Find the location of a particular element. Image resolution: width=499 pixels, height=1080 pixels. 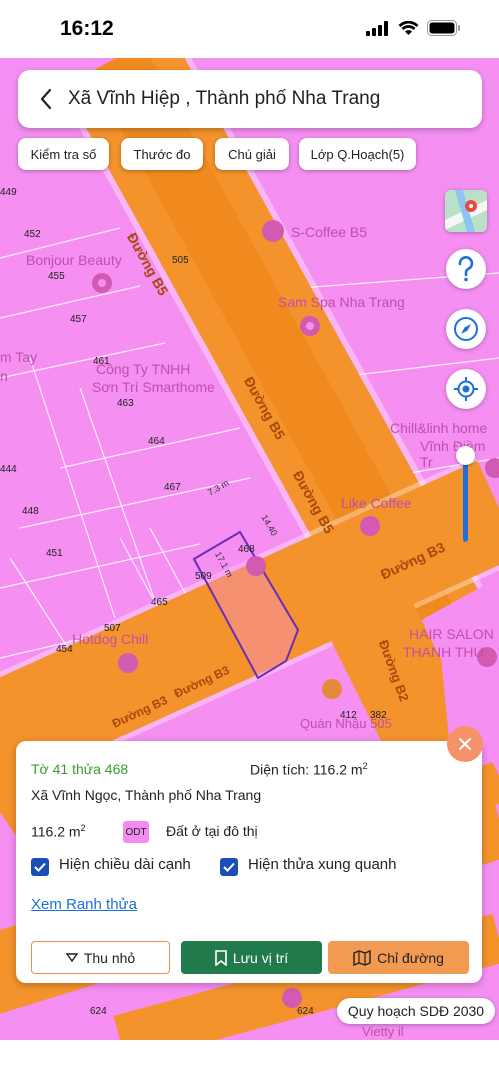

battery-icon is located at coordinates (443, 28).